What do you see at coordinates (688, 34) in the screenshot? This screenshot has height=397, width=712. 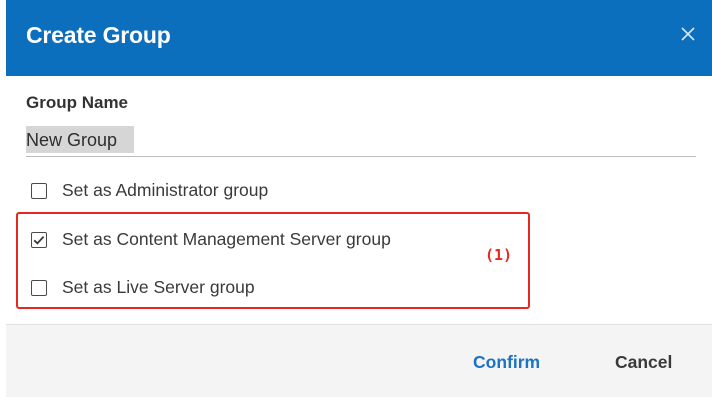 I see `close-icon` at bounding box center [688, 34].